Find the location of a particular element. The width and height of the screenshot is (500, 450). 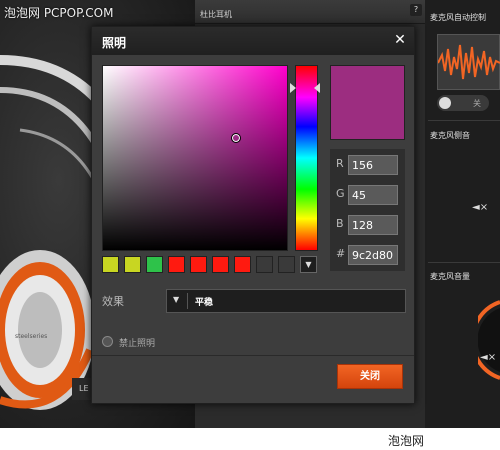

mic-volume-title: 麦克风音量 is located at coordinates (450, 276).